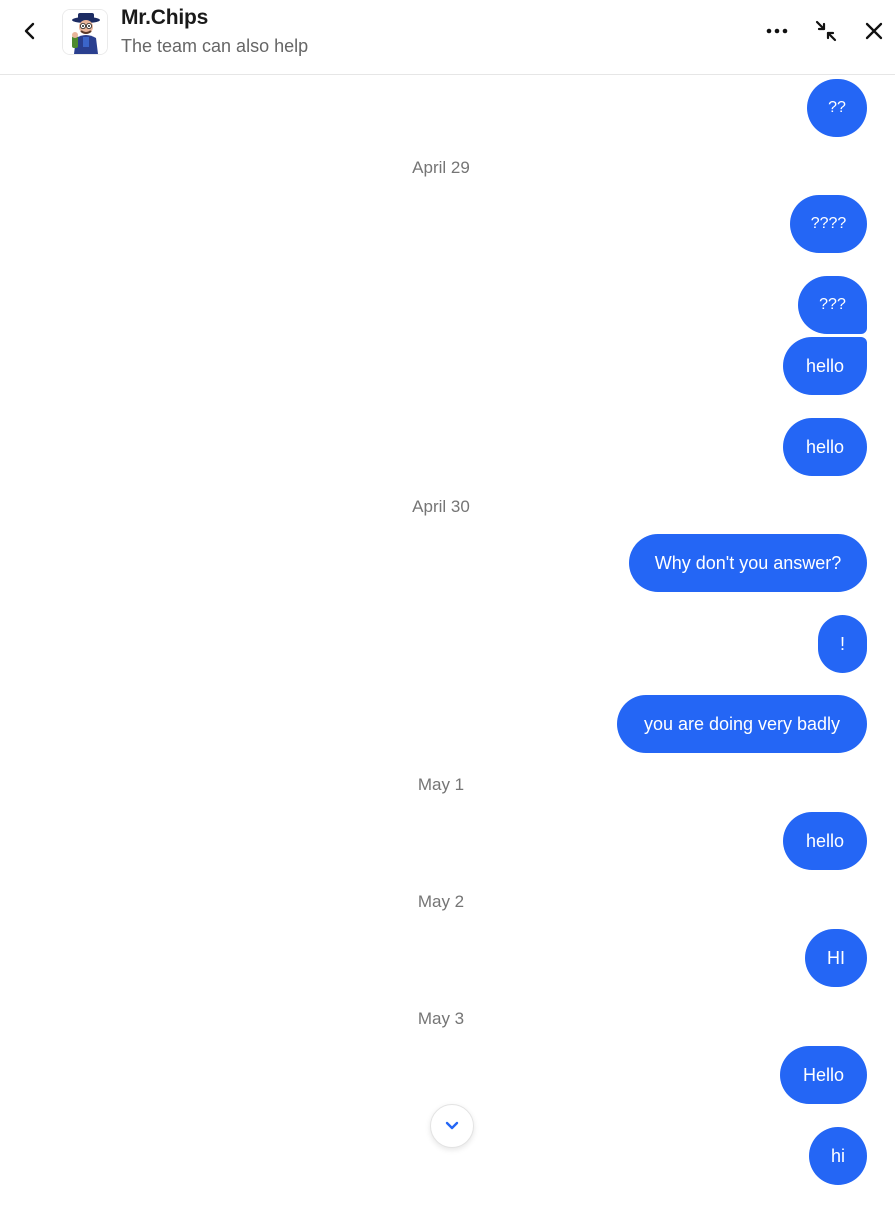 Image resolution: width=895 pixels, height=1206 pixels. I want to click on collapse-arrows-icon, so click(826, 31).